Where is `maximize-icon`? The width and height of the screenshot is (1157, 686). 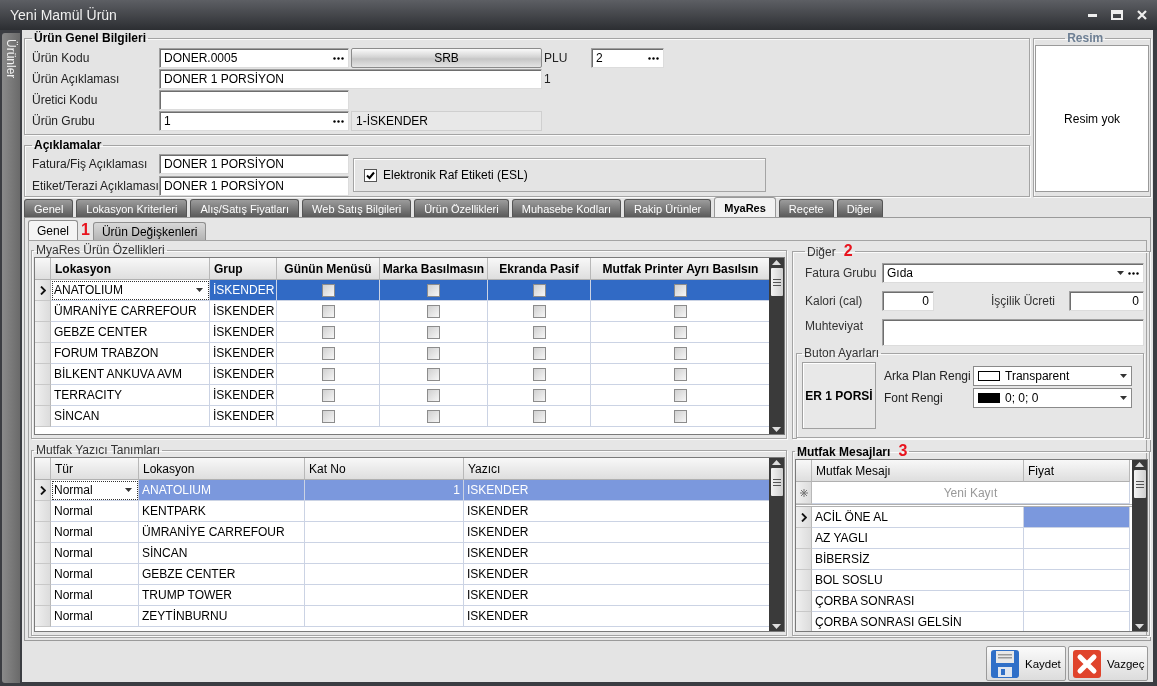
maximize-icon is located at coordinates (1117, 15).